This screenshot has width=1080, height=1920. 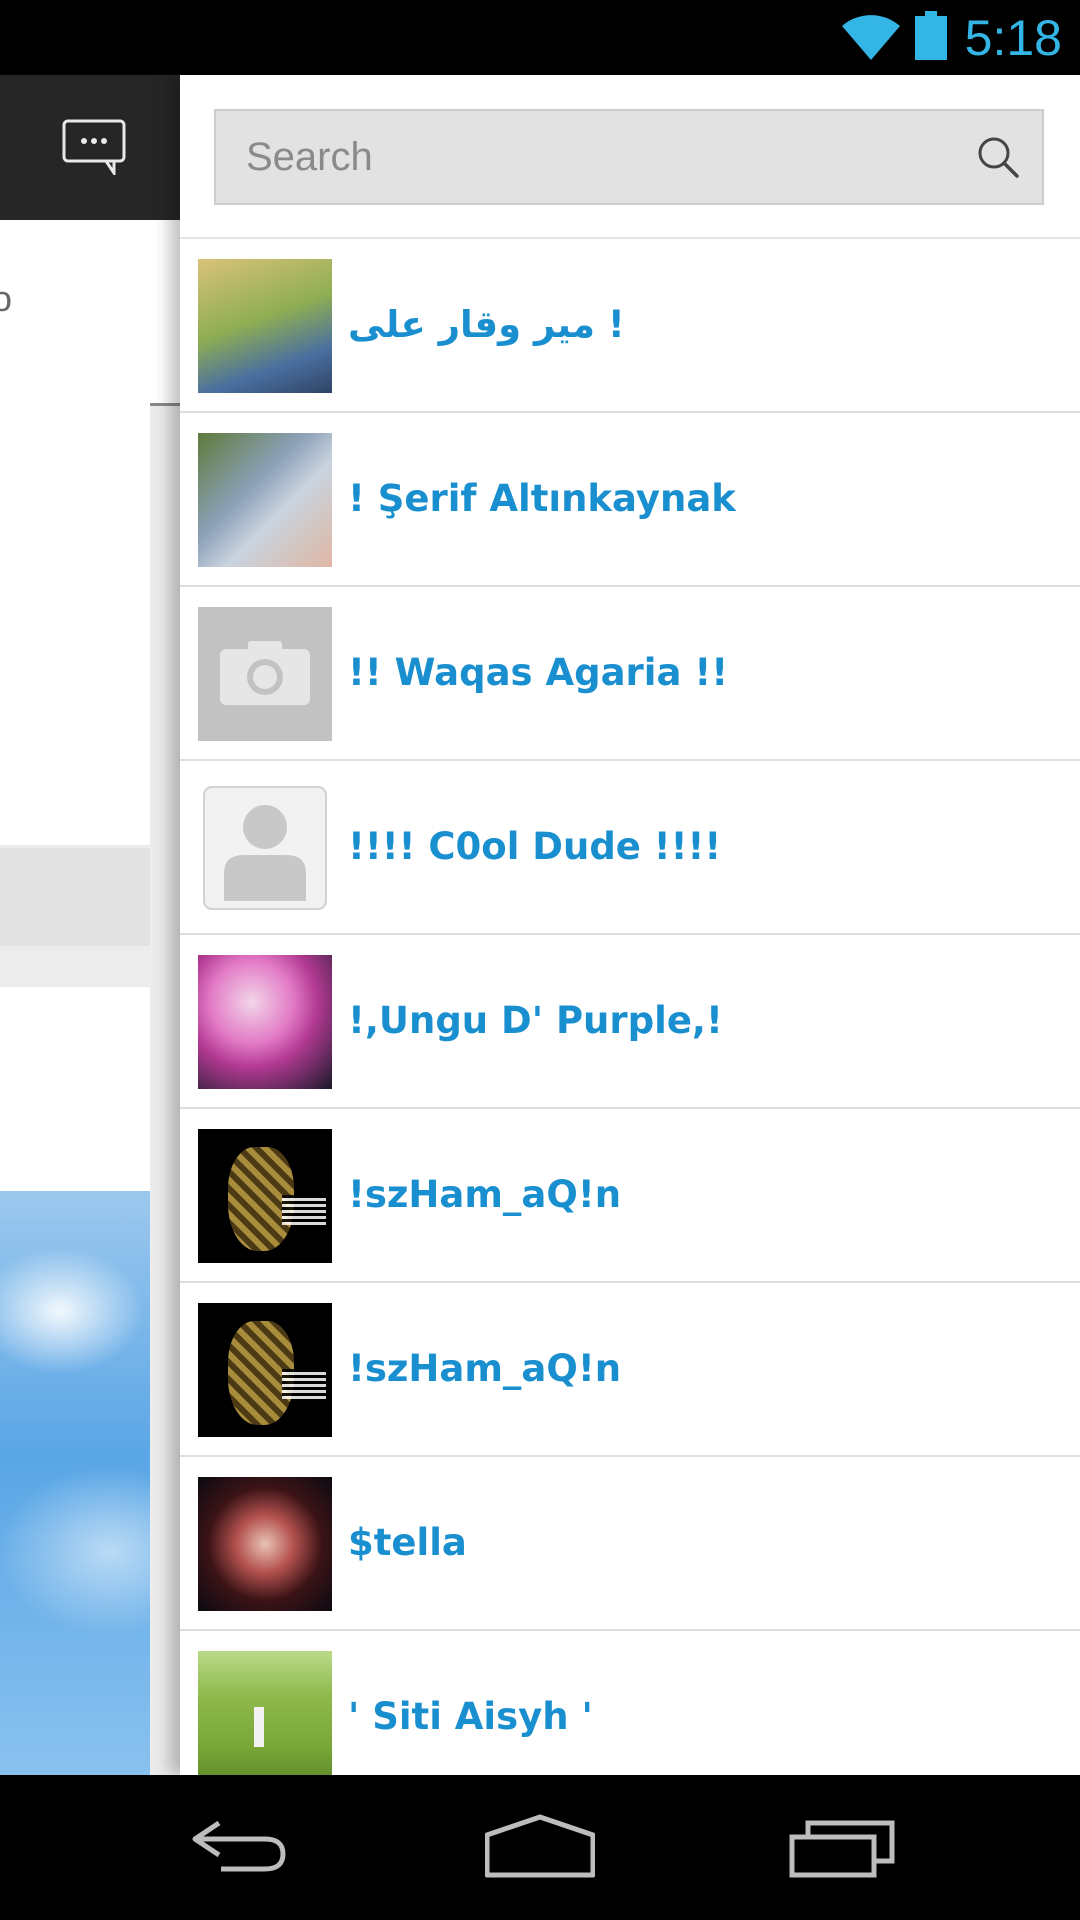 I want to click on search-input, so click(x=586, y=157).